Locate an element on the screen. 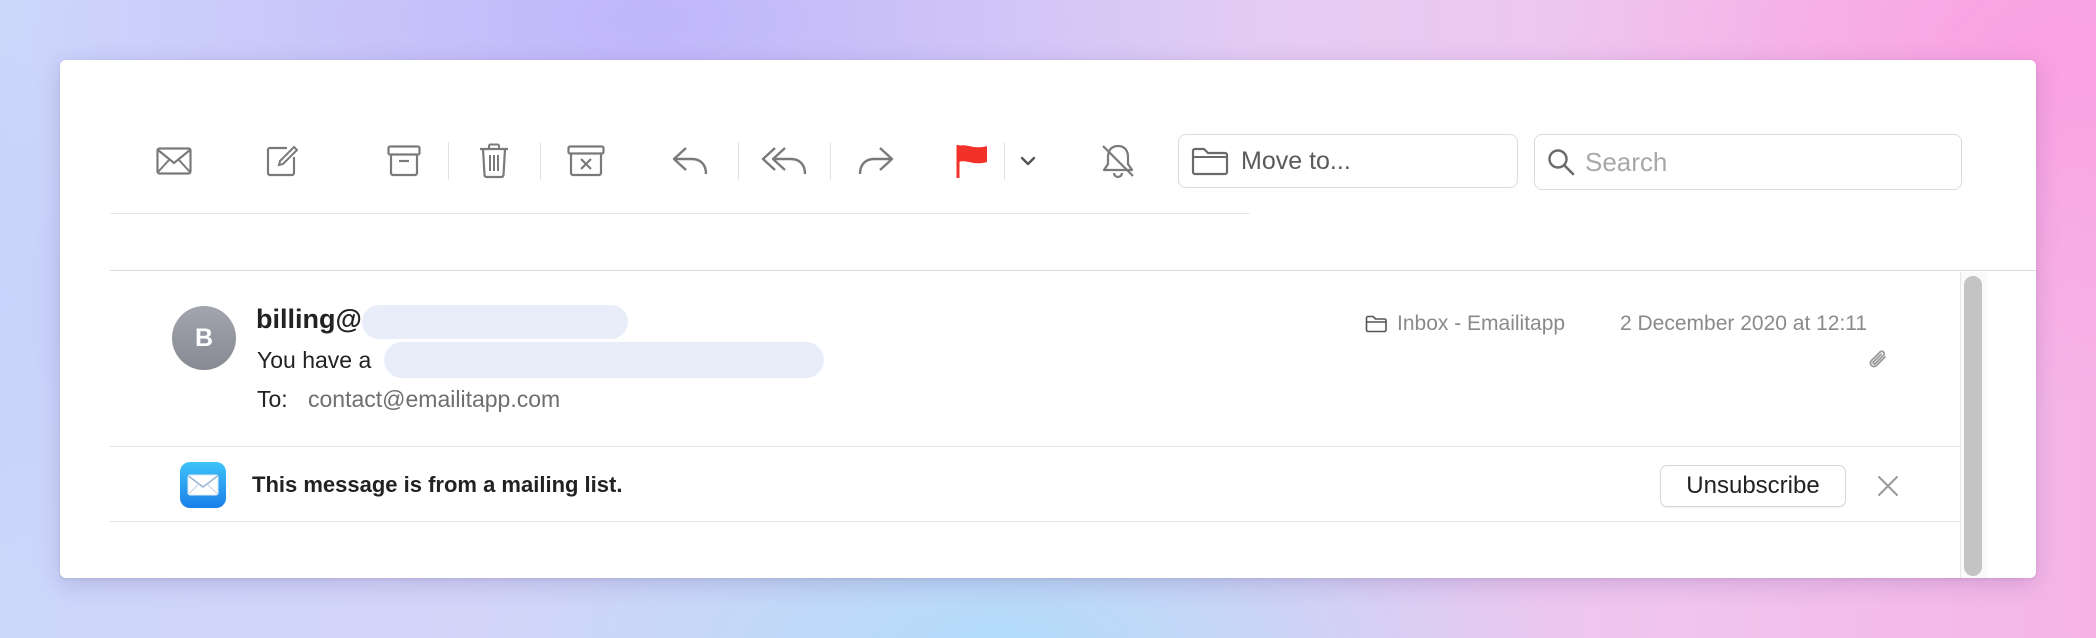 The width and height of the screenshot is (2096, 638). chevron-down-icon is located at coordinates (1028, 161).